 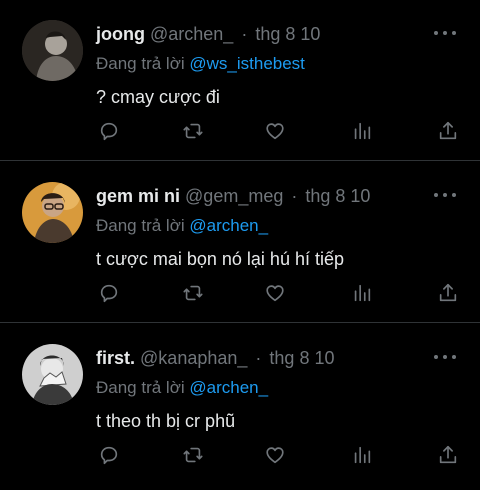 I want to click on tweet-header: first. @kanaphan_ · thg 8 10, so click(x=215, y=358).